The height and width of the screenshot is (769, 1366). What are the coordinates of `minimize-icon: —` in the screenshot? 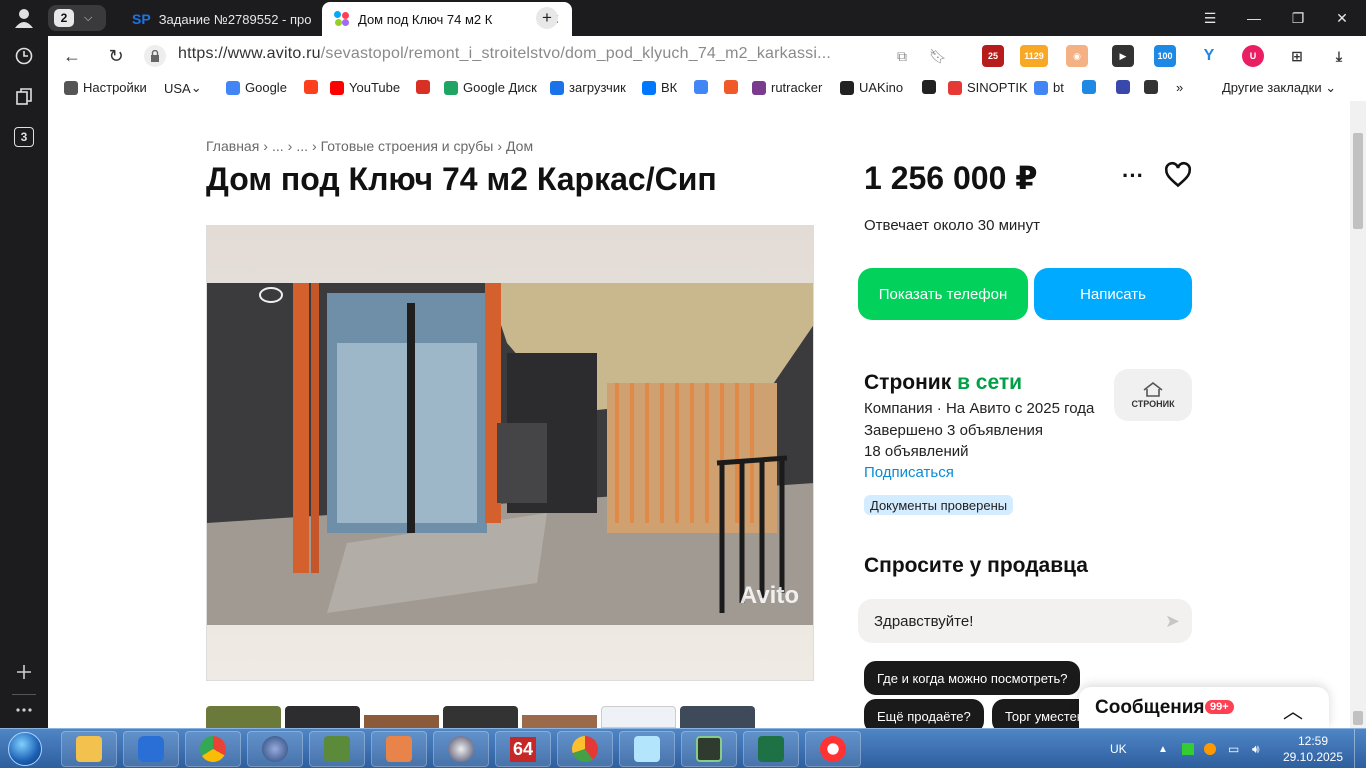 It's located at (1254, 18).